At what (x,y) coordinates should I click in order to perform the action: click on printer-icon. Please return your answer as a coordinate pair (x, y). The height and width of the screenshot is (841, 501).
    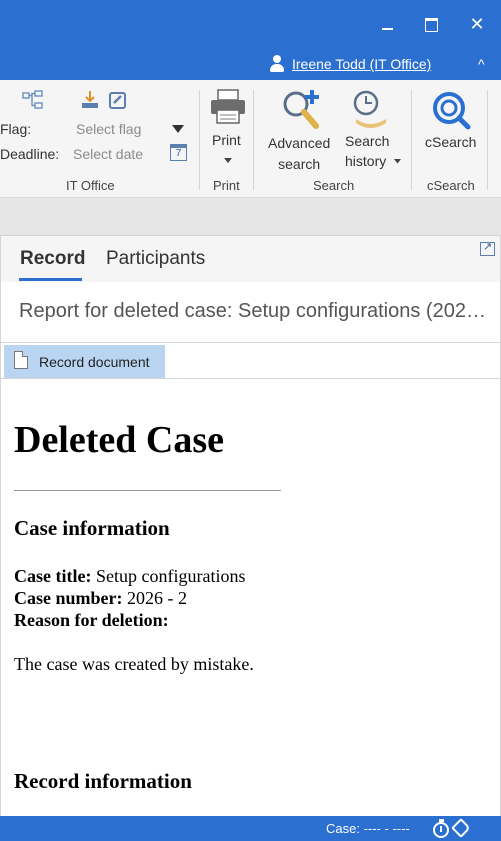
    Looking at the image, I should click on (228, 107).